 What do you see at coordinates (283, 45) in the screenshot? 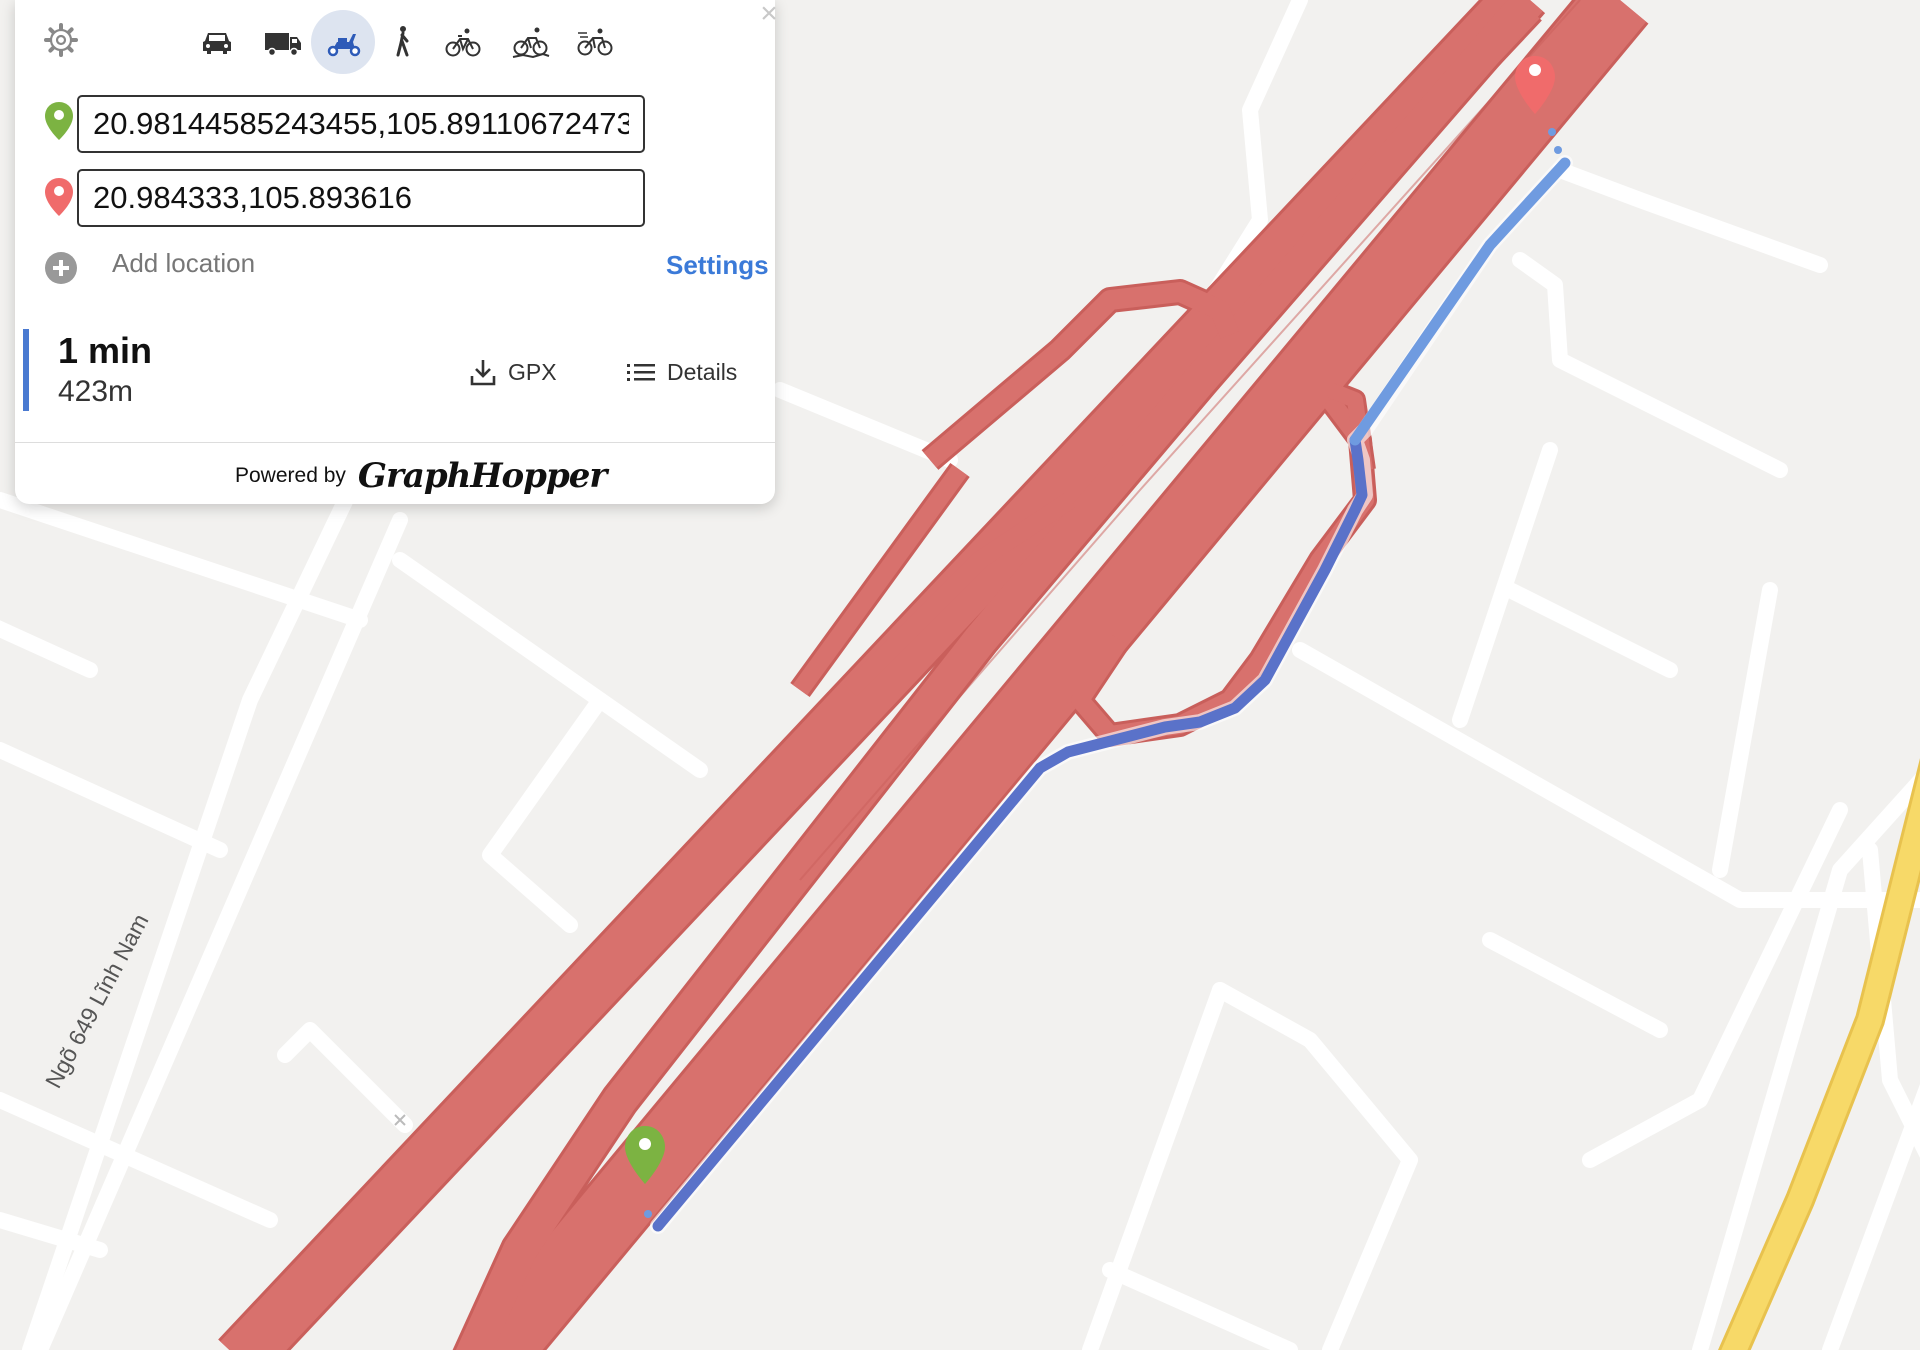
I see `truck-icon` at bounding box center [283, 45].